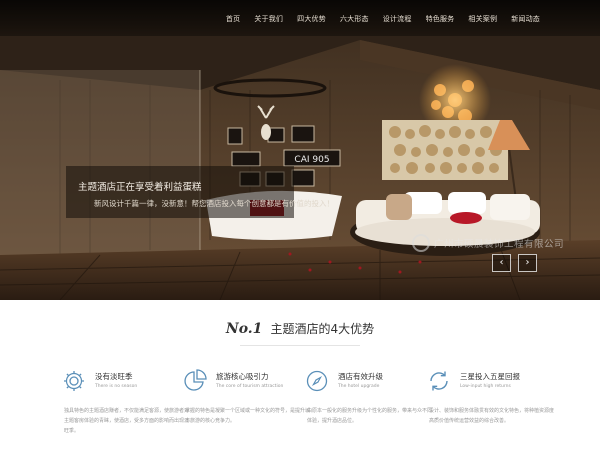 This screenshot has width=600, height=449. I want to click on nav-item-about: 关于我们, so click(268, 19).